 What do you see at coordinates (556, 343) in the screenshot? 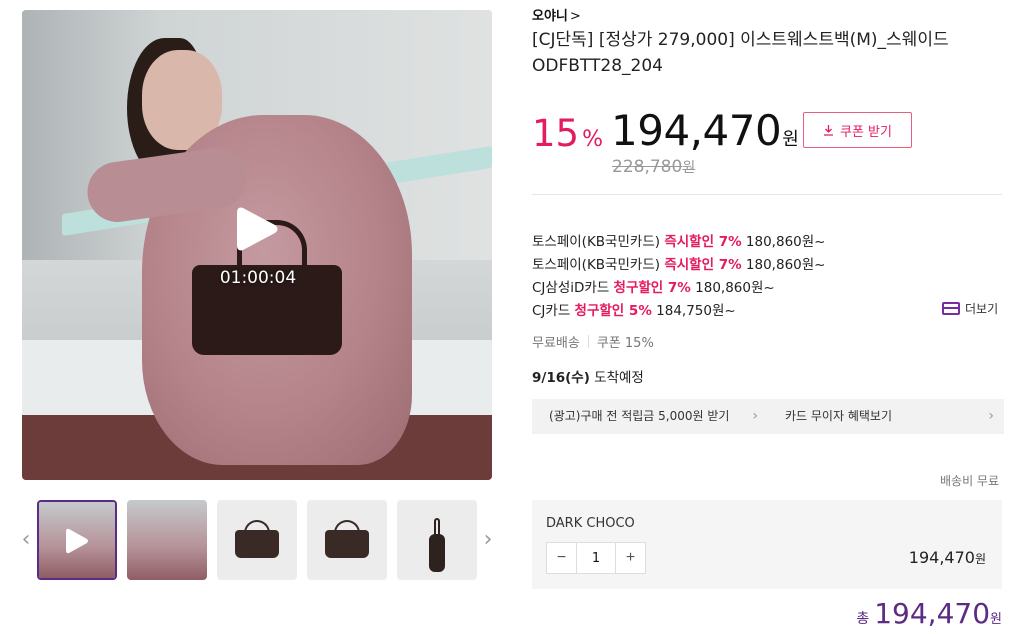
I see `free-shipping-badge: 무료배송` at bounding box center [556, 343].